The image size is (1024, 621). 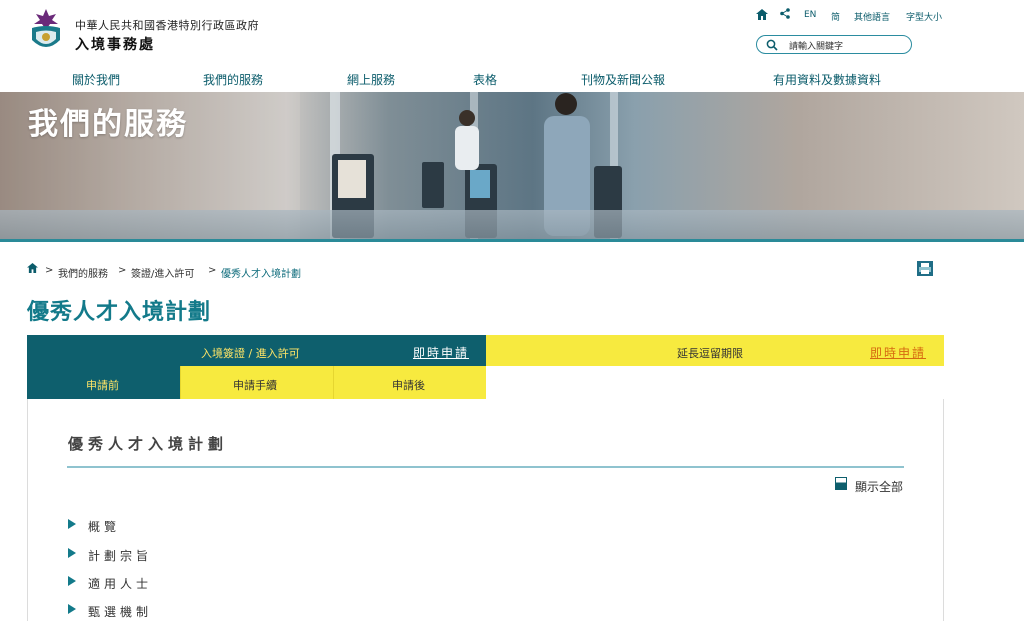 What do you see at coordinates (898, 352) in the screenshot?
I see `apply-now-link-extension: 即時申請` at bounding box center [898, 352].